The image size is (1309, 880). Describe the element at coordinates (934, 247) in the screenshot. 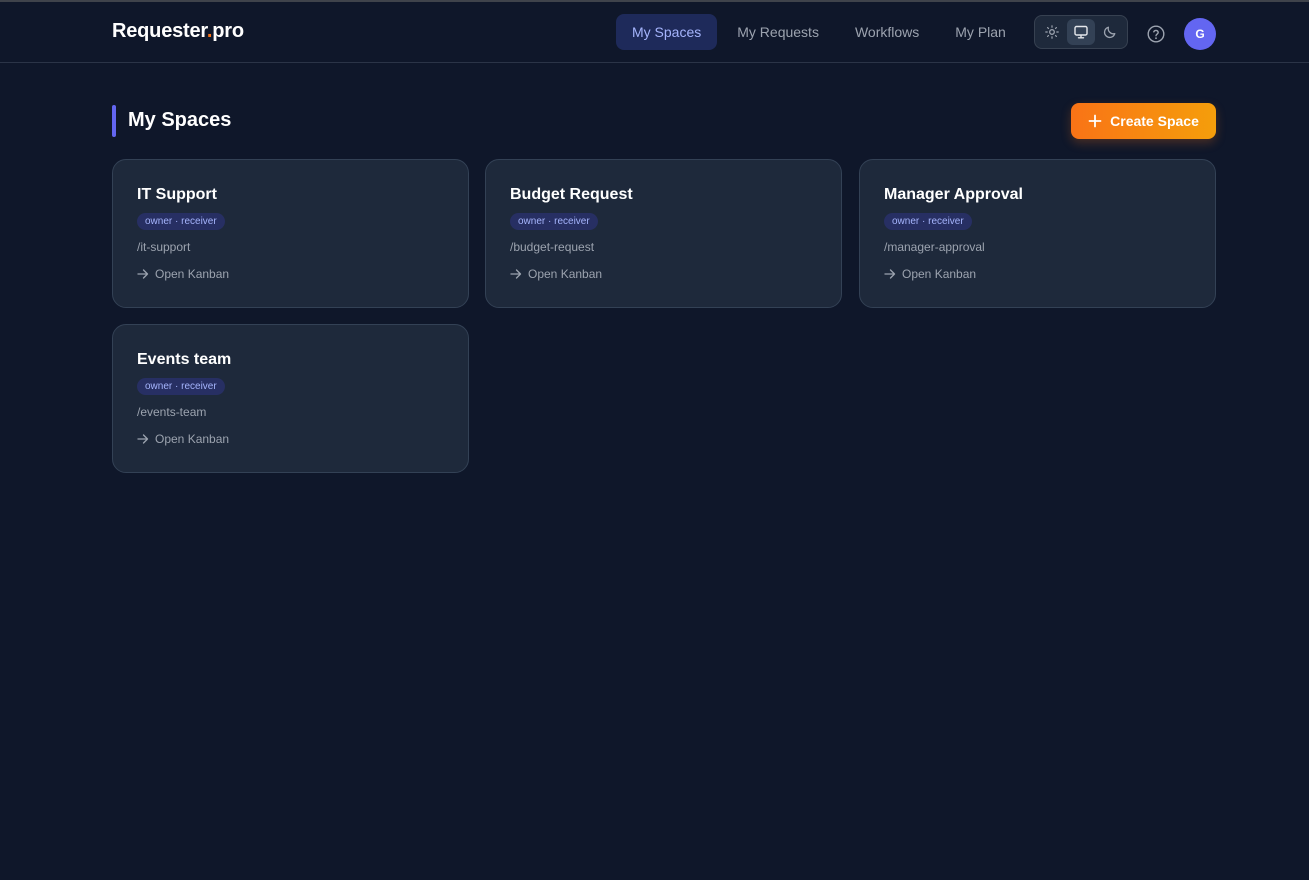

I see `space-slug: /manager-approval` at that location.